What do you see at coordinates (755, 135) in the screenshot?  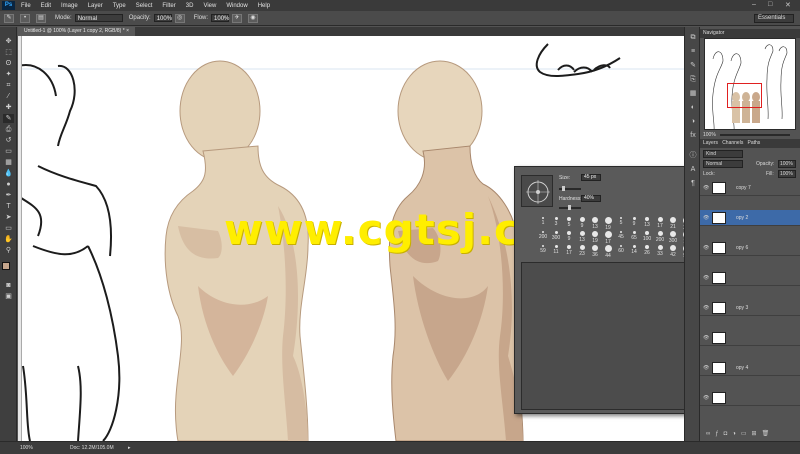 I see `navigator-zoom-slider` at bounding box center [755, 135].